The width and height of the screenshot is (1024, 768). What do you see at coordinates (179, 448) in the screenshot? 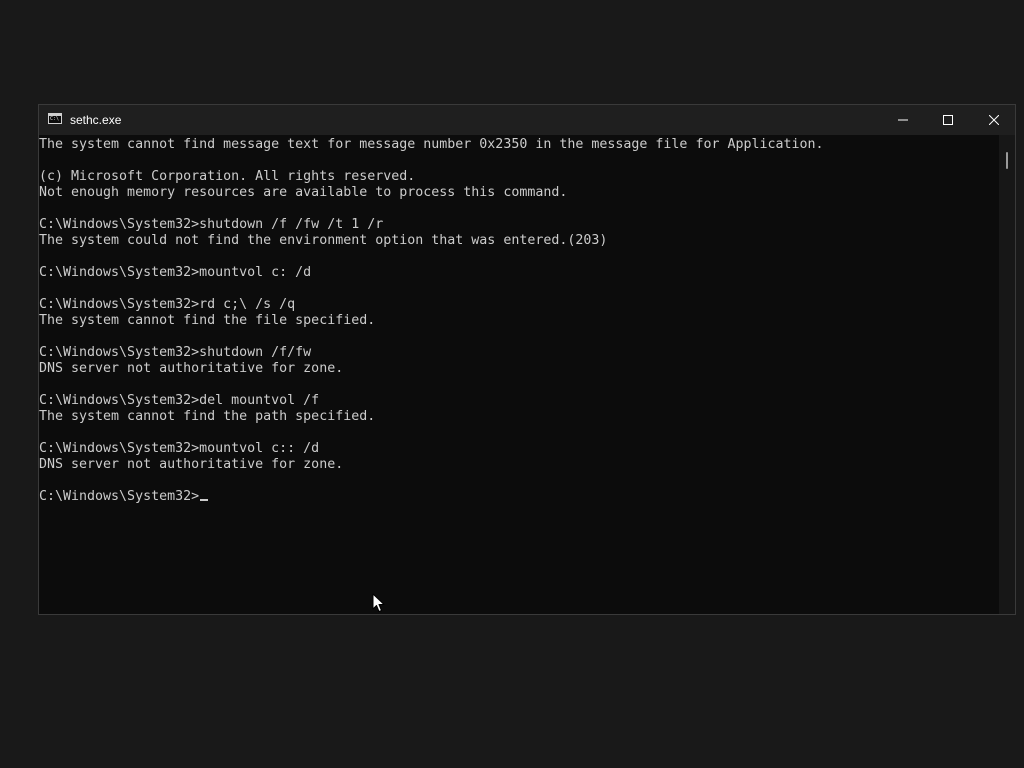
I see `console-line: C:\Windows\System32>mountvol c:: /d` at bounding box center [179, 448].